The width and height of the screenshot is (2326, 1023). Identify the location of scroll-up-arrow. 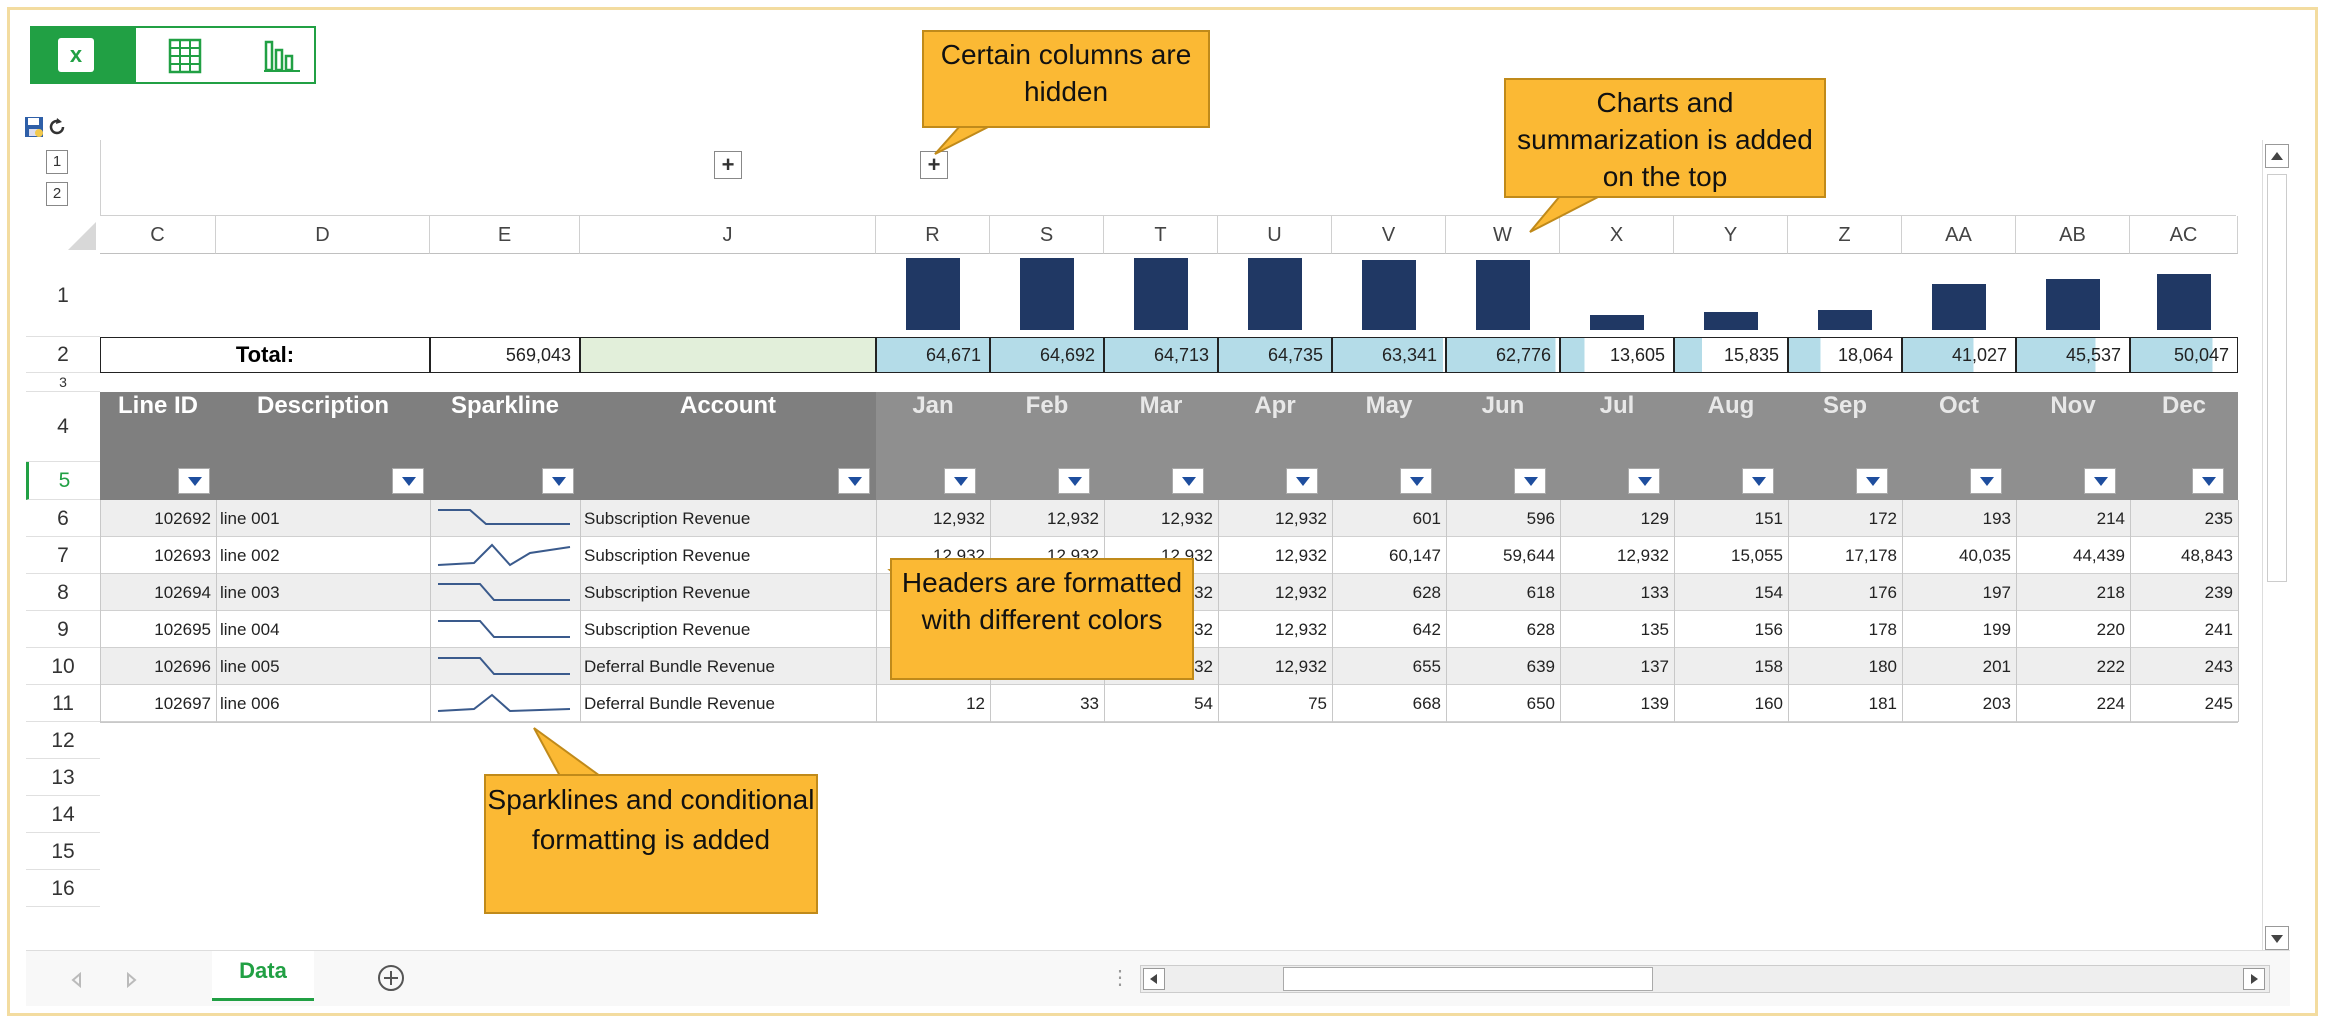
(2277, 156).